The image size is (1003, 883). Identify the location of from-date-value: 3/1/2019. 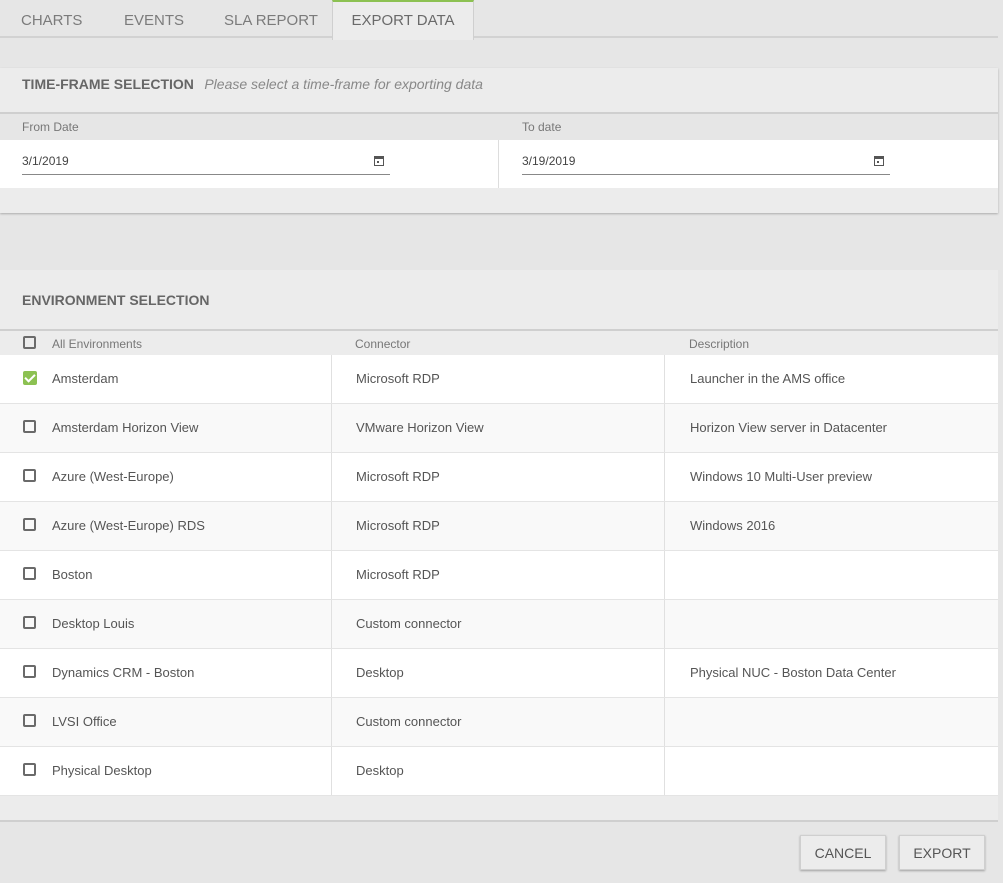
(45, 161).